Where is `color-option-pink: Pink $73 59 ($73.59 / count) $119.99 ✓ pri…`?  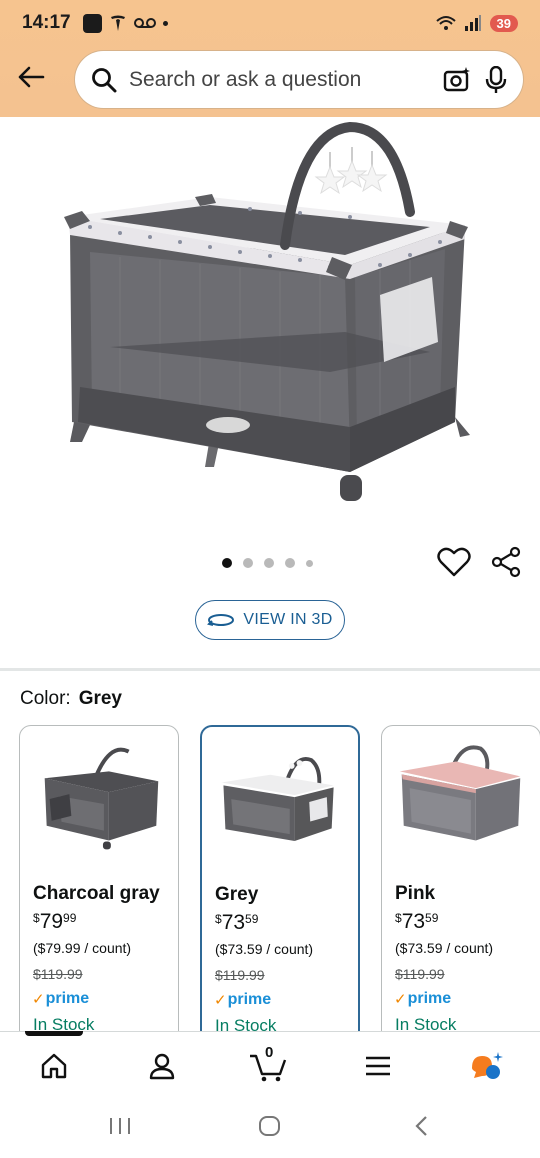 color-option-pink: Pink $73 59 ($73.59 / count) $119.99 ✓ pri… is located at coordinates (460, 890).